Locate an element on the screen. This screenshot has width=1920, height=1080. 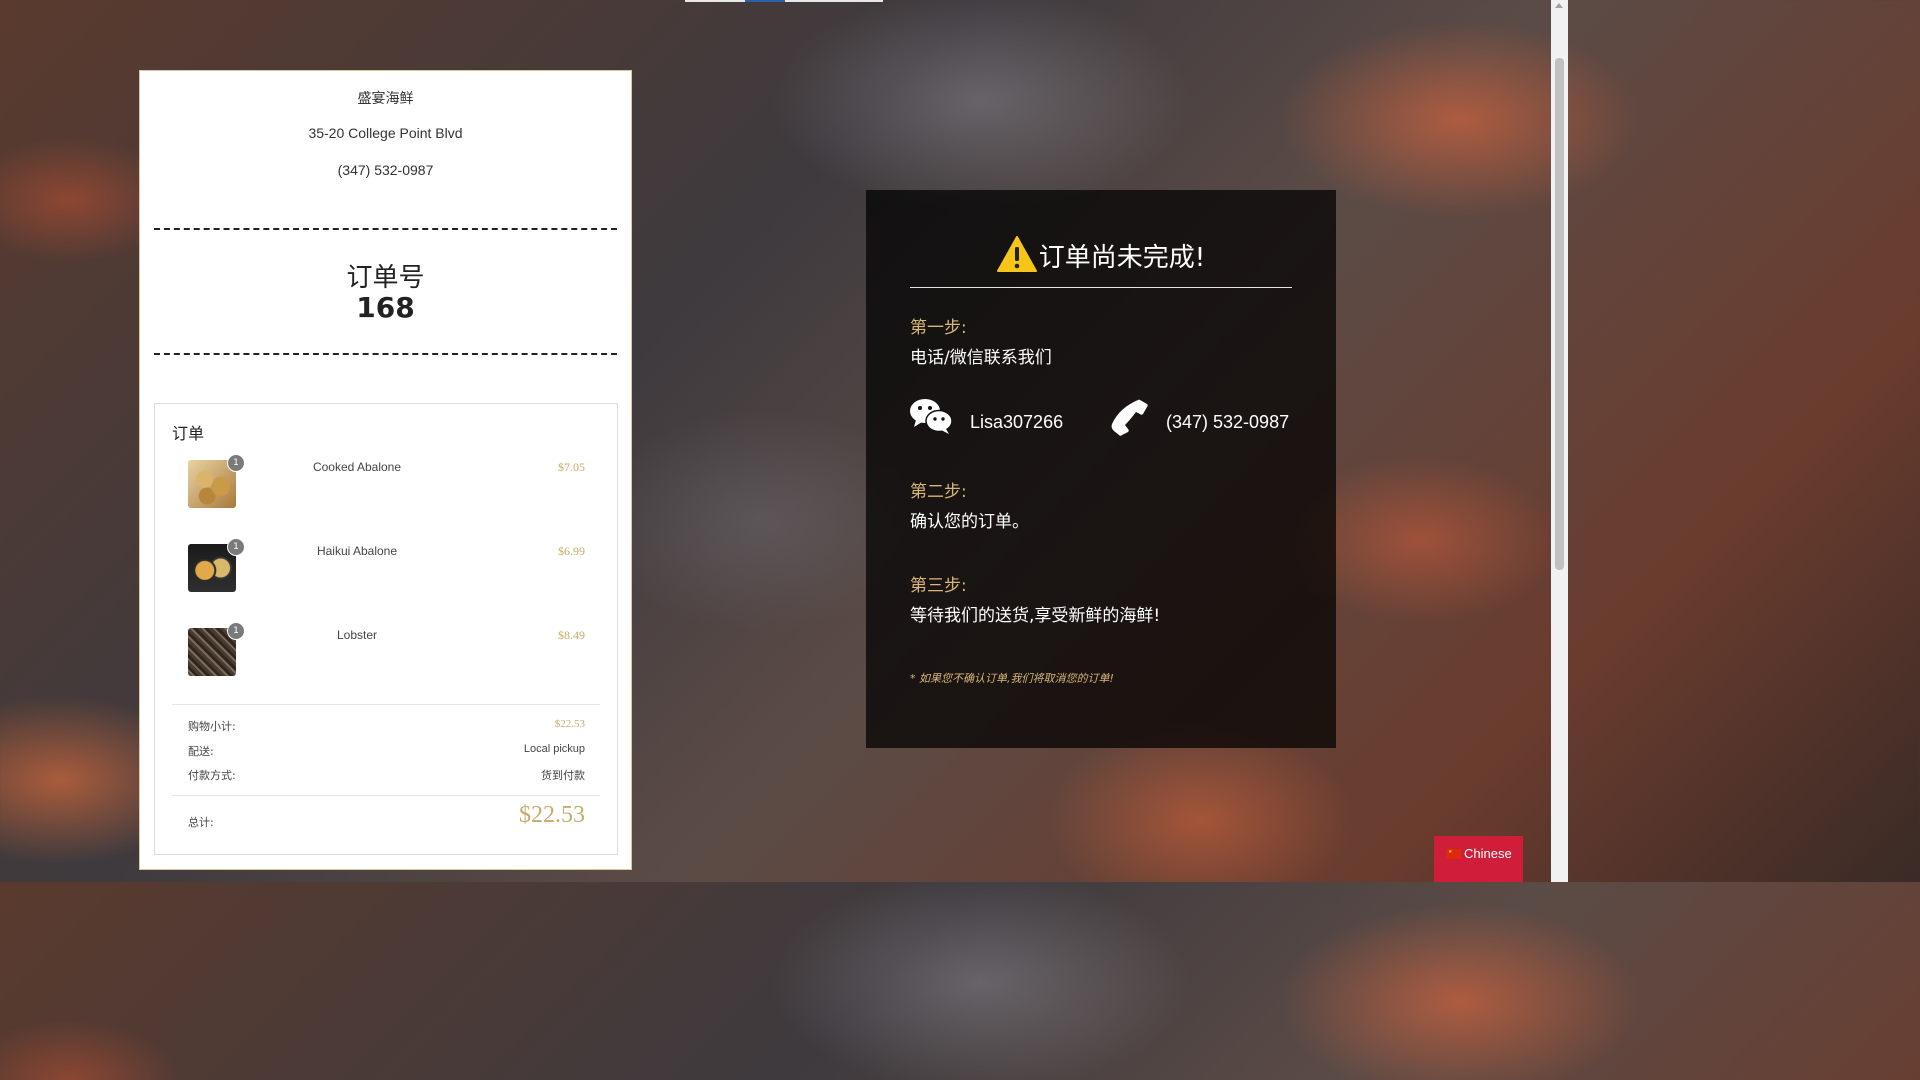
panel-headline: 订单尚未完成! is located at coordinates (1101, 255).